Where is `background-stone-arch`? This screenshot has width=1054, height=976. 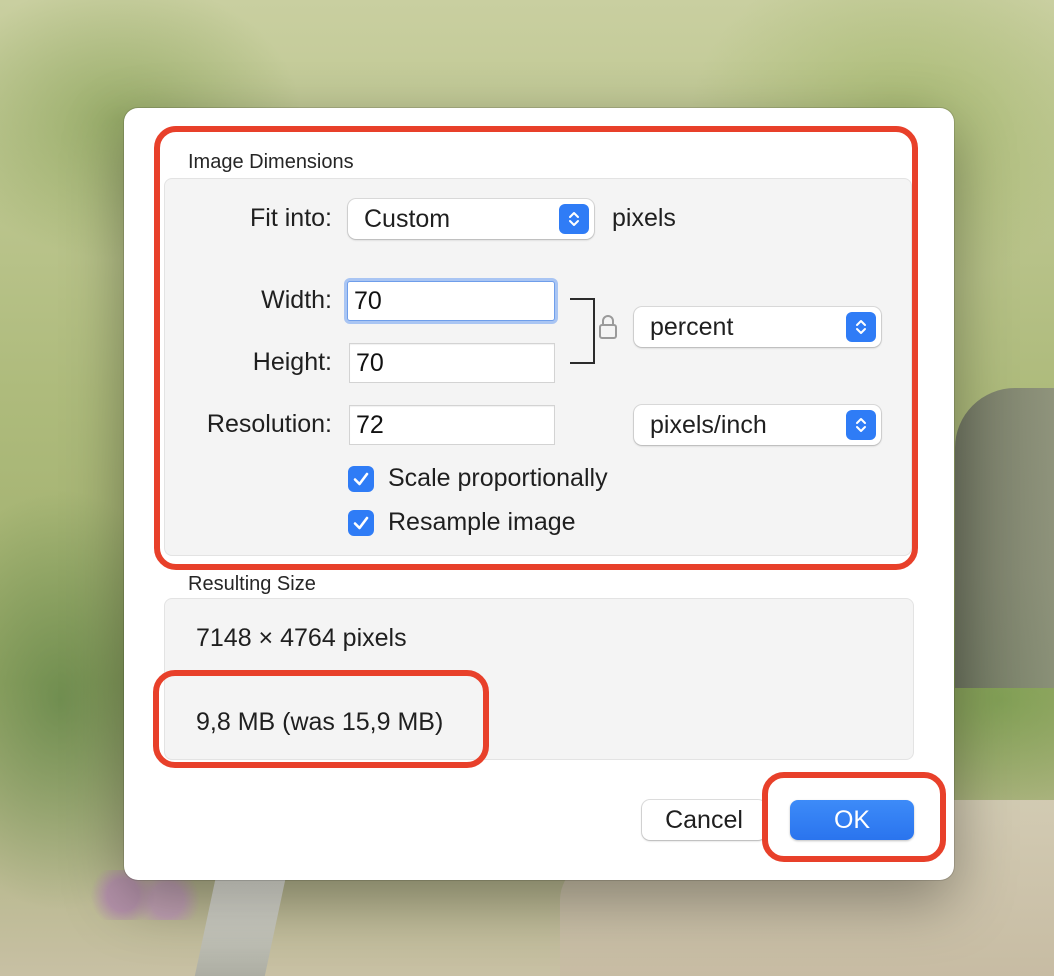
background-stone-arch is located at coordinates (1004, 538).